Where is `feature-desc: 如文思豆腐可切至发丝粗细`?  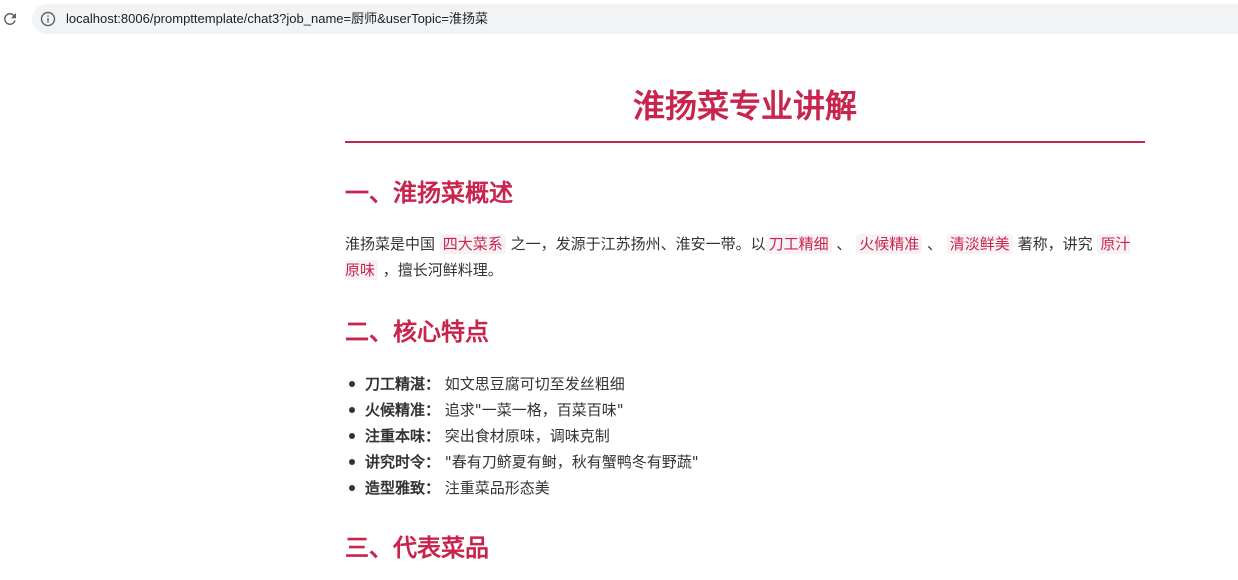
feature-desc: 如文思豆腐可切至发丝粗细 is located at coordinates (534, 384).